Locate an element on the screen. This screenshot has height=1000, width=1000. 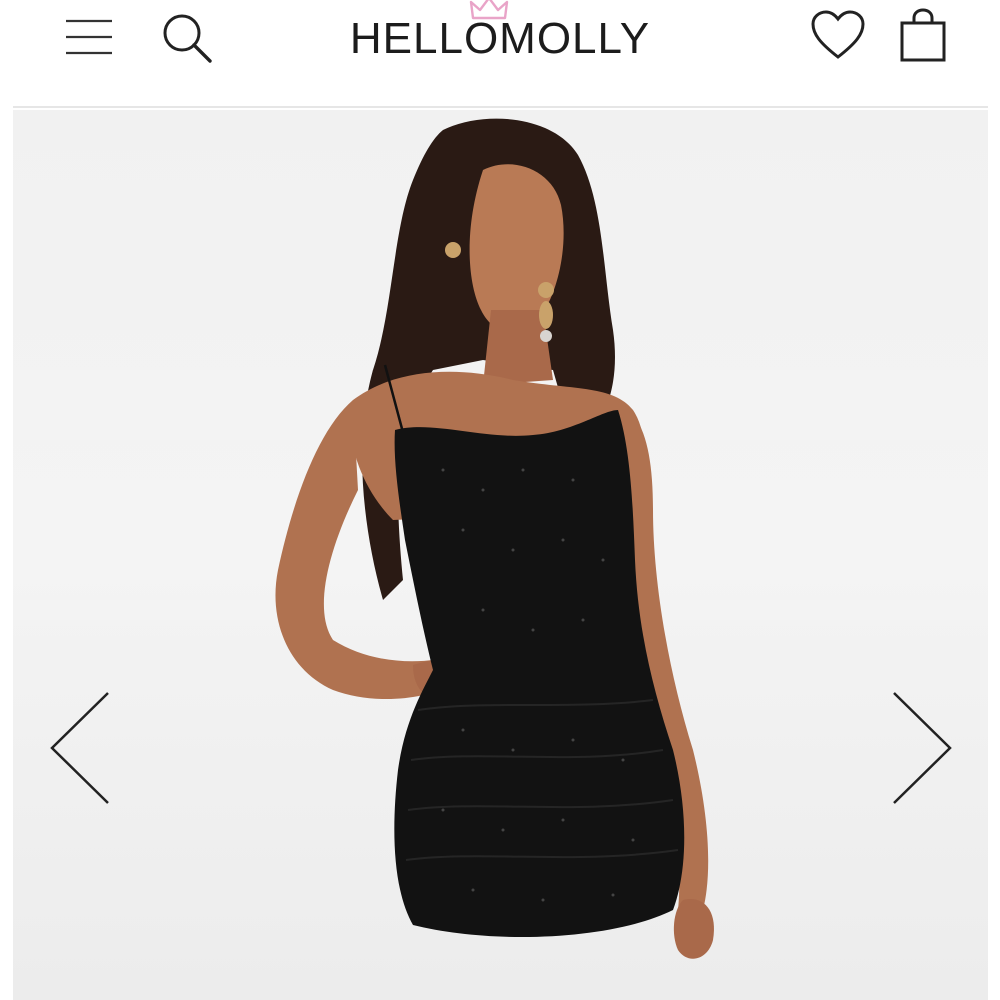
next-image-button is located at coordinates (925, 748).